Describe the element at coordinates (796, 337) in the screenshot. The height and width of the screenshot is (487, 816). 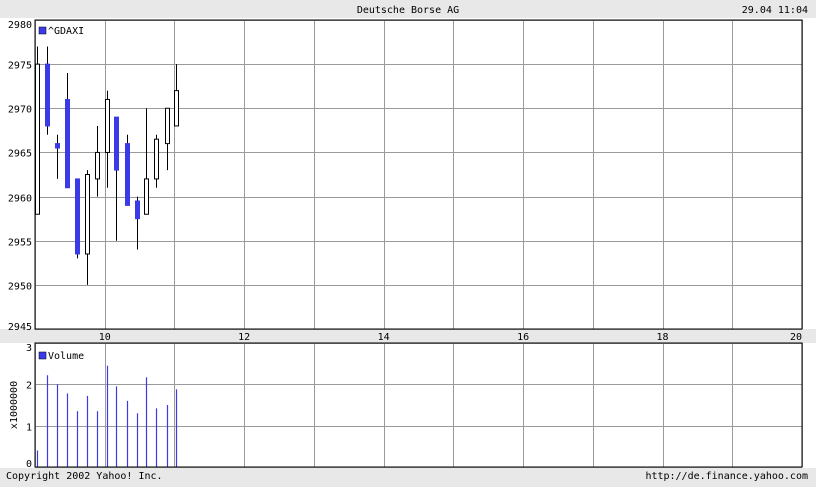
I see `x-tick-label: 20` at that location.